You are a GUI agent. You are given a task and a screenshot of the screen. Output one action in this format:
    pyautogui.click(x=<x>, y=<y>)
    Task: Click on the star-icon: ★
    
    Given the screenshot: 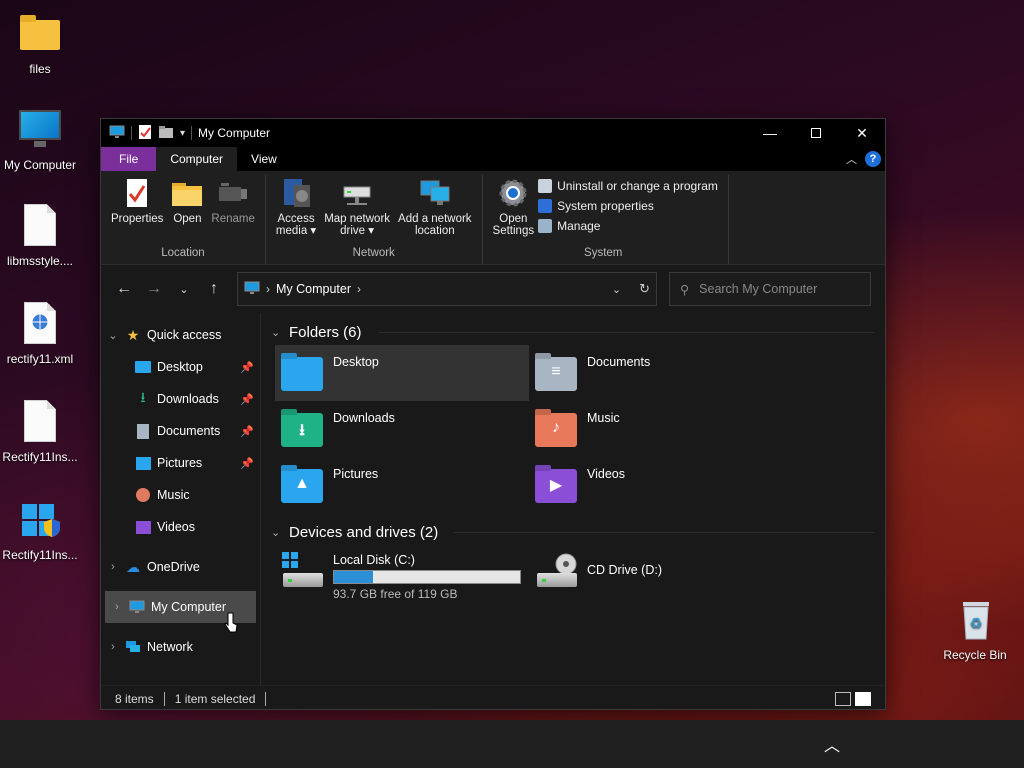 What is the action you would take?
    pyautogui.click(x=133, y=334)
    